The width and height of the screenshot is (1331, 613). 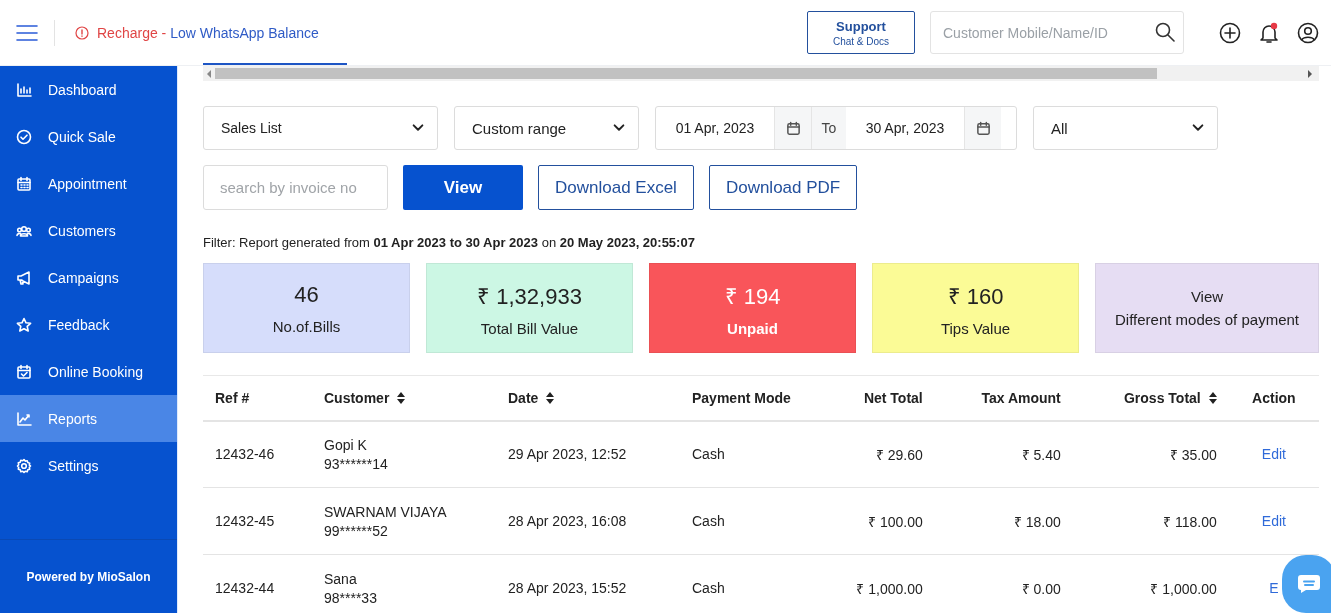 What do you see at coordinates (899, 454) in the screenshot?
I see `table-cell: ₹ 29.60` at bounding box center [899, 454].